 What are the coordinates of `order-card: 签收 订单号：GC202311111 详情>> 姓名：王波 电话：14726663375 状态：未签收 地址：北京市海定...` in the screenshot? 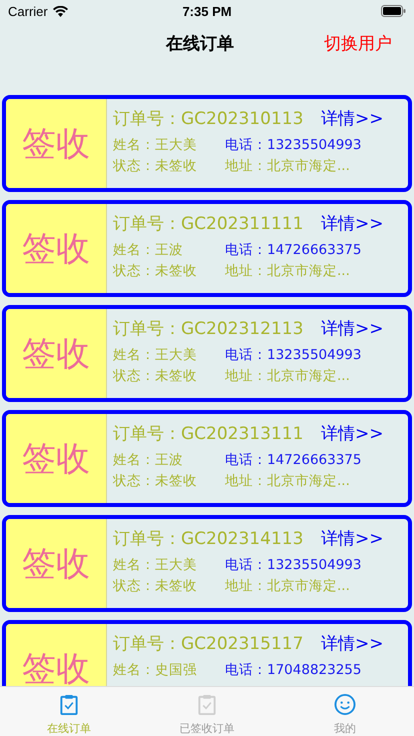 It's located at (207, 248).